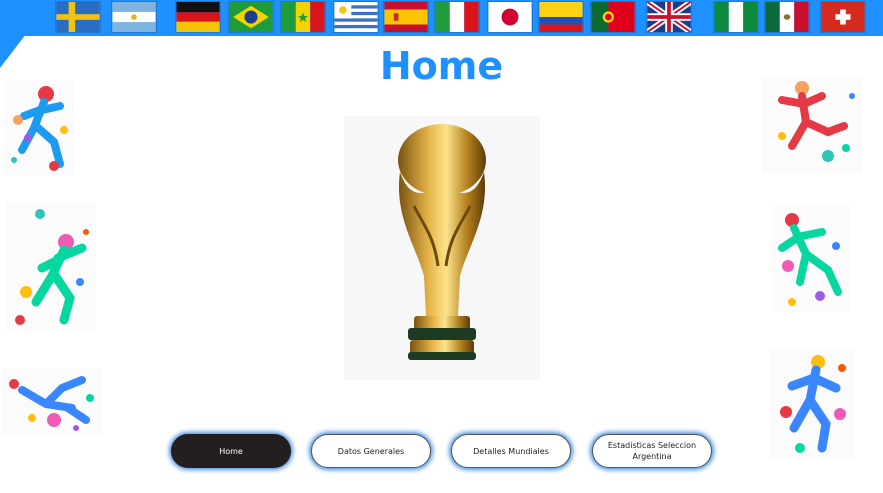 Image resolution: width=883 pixels, height=493 pixels. Describe the element at coordinates (669, 17) in the screenshot. I see `uk-flag-icon` at that location.